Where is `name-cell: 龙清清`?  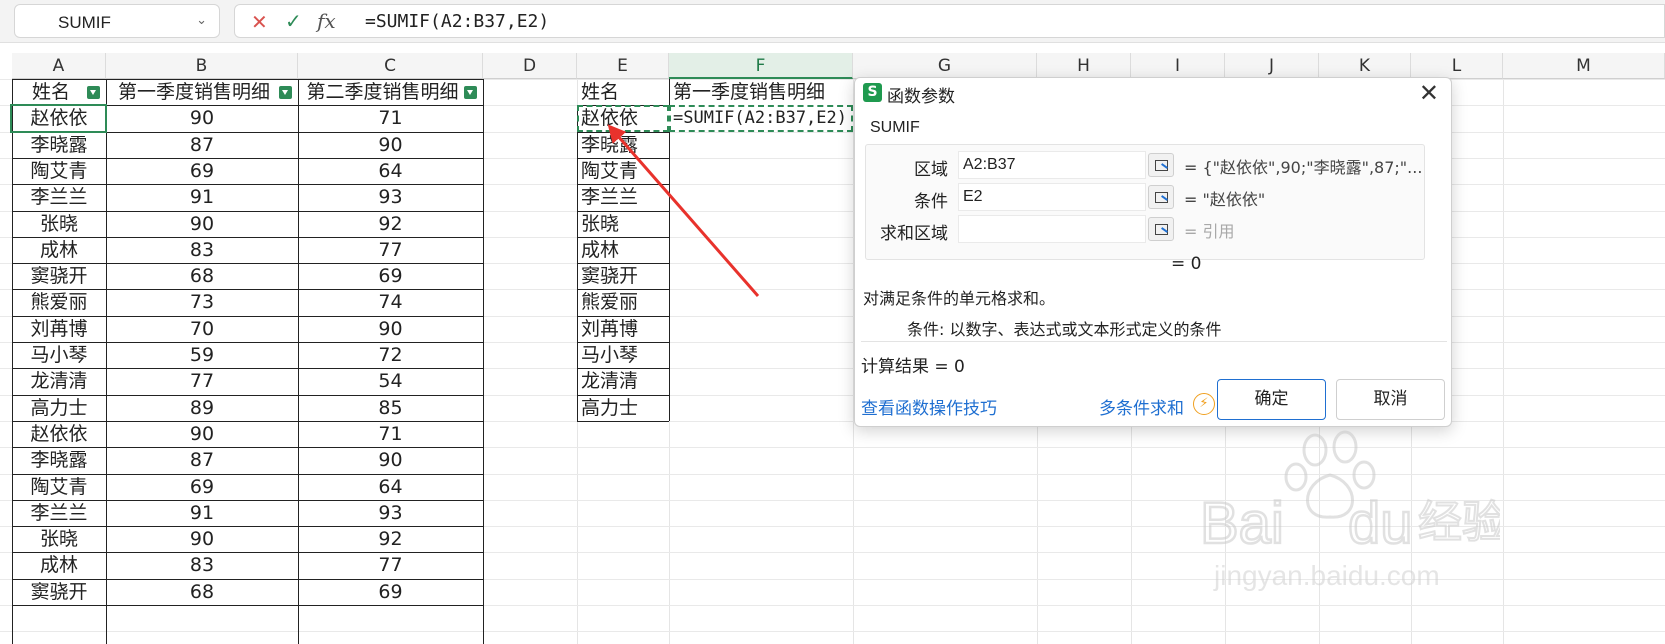
name-cell: 龙清清 is located at coordinates (59, 381).